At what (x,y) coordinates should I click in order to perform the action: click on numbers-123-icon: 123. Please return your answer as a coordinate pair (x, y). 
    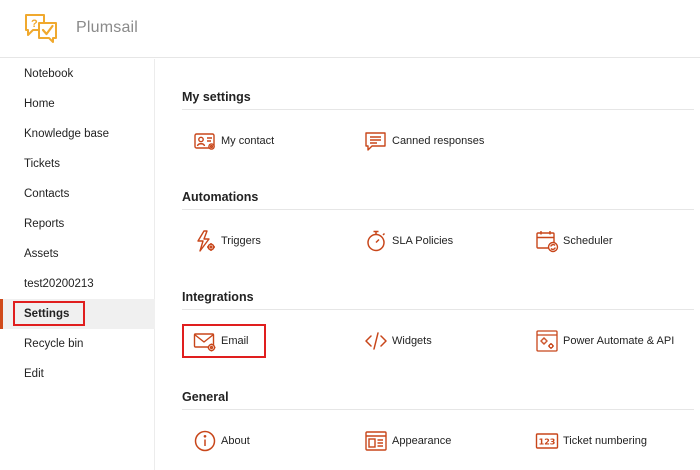
    Looking at the image, I should click on (547, 441).